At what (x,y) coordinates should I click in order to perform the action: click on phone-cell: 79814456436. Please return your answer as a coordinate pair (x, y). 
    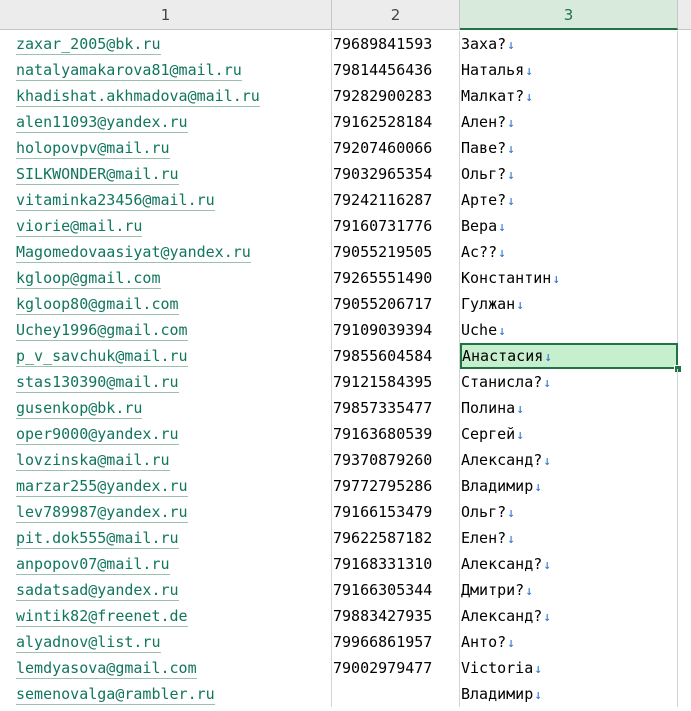
    Looking at the image, I should click on (396, 70).